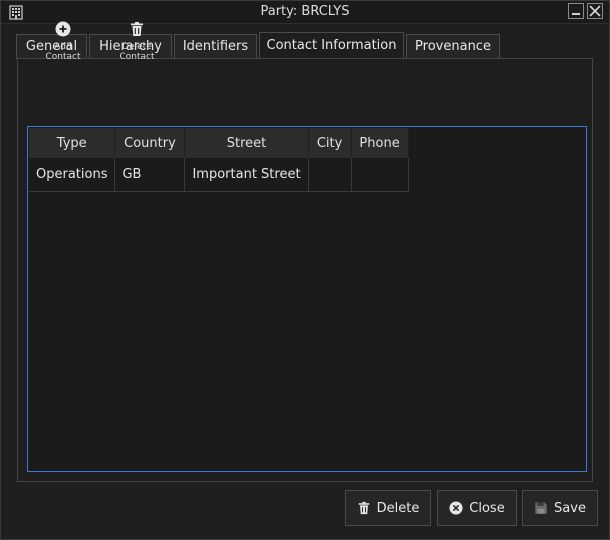 This screenshot has height=540, width=610. I want to click on table-row: Operations GB Important Street, so click(219, 175).